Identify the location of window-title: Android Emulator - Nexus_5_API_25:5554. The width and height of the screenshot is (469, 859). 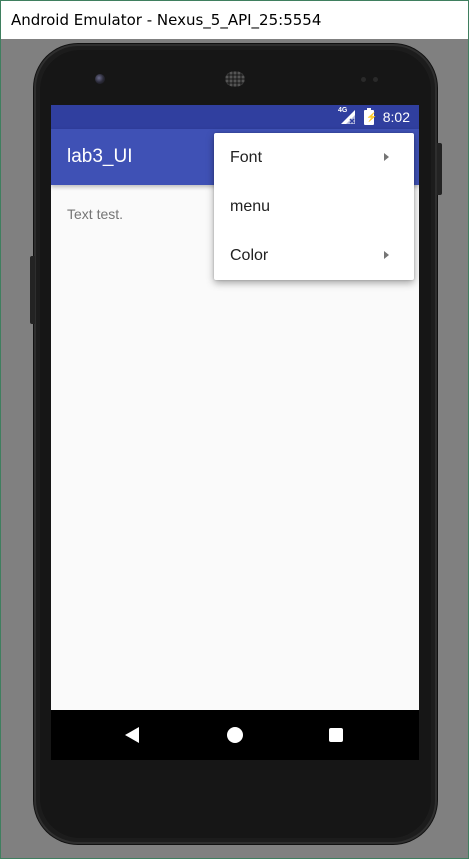
(166, 20).